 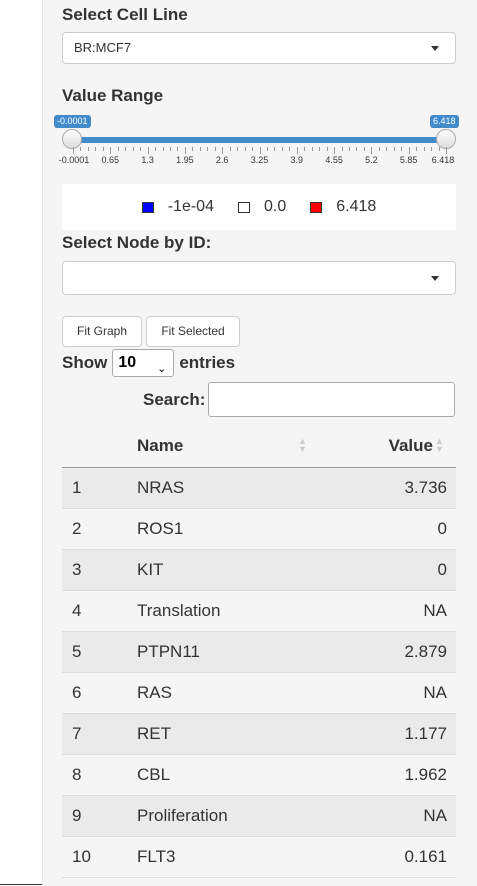 What do you see at coordinates (160, 528) in the screenshot?
I see `row-name: ROS1` at bounding box center [160, 528].